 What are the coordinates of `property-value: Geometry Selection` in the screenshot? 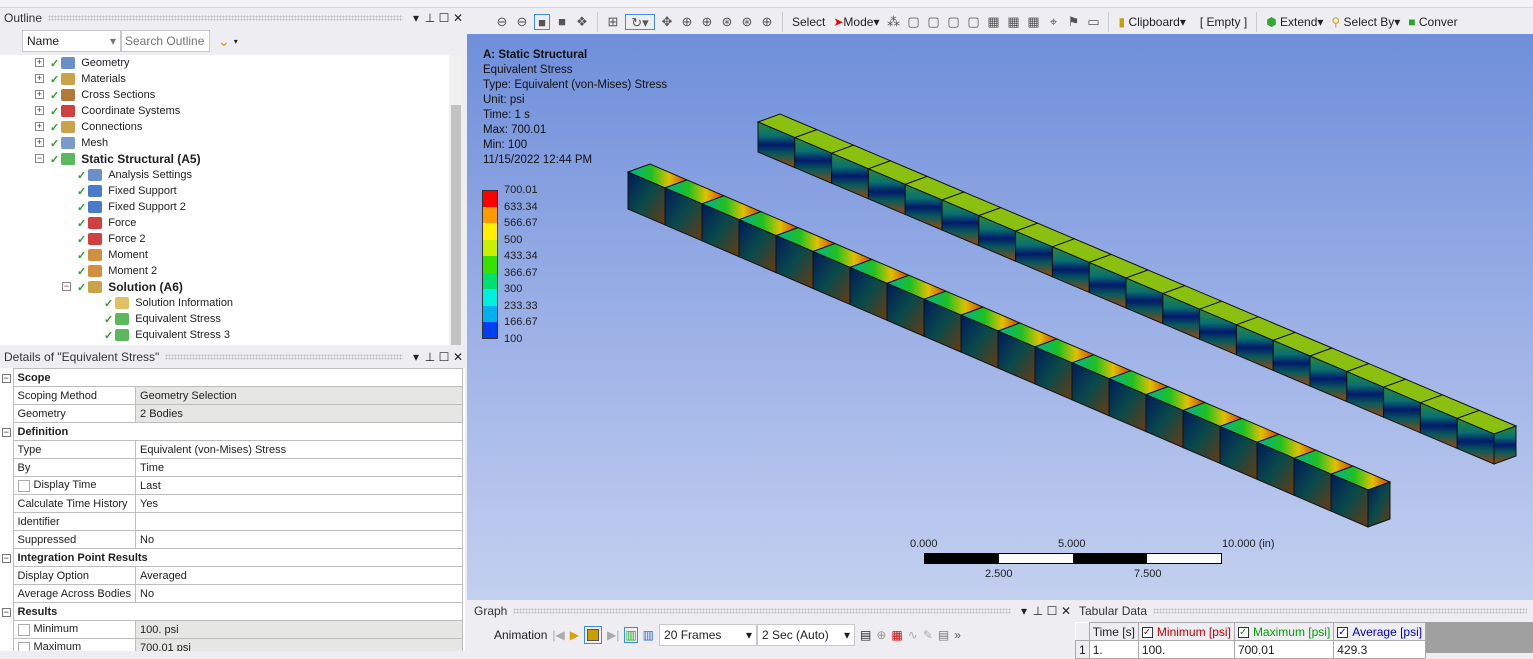 It's located at (299, 395).